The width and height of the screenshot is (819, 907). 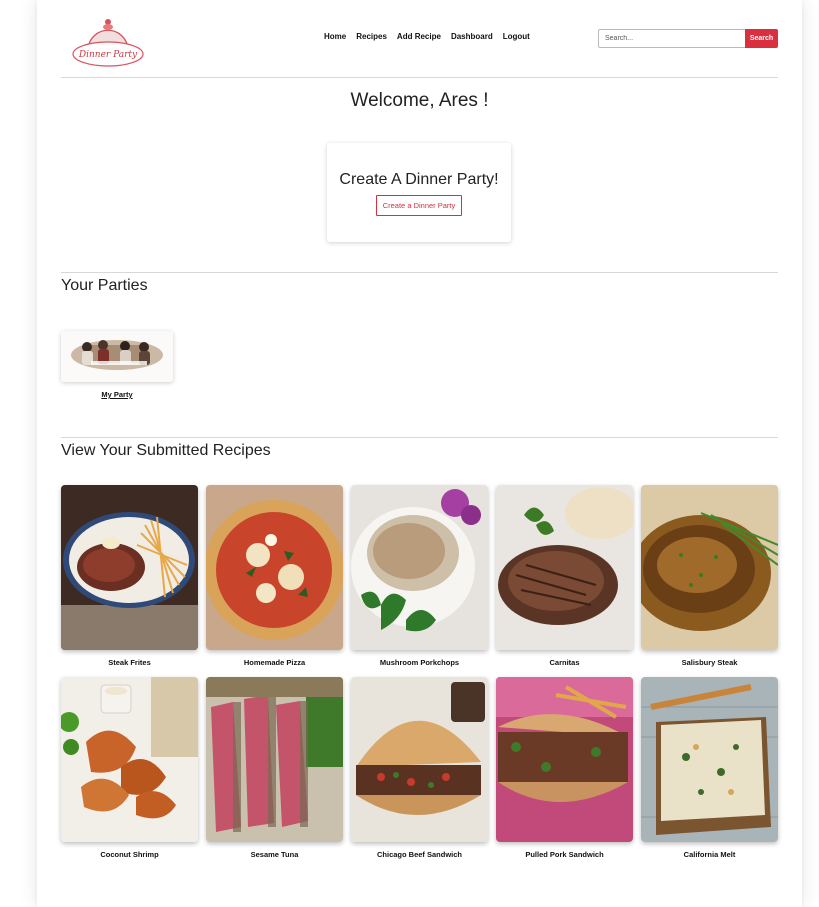 I want to click on party-card, so click(x=117, y=356).